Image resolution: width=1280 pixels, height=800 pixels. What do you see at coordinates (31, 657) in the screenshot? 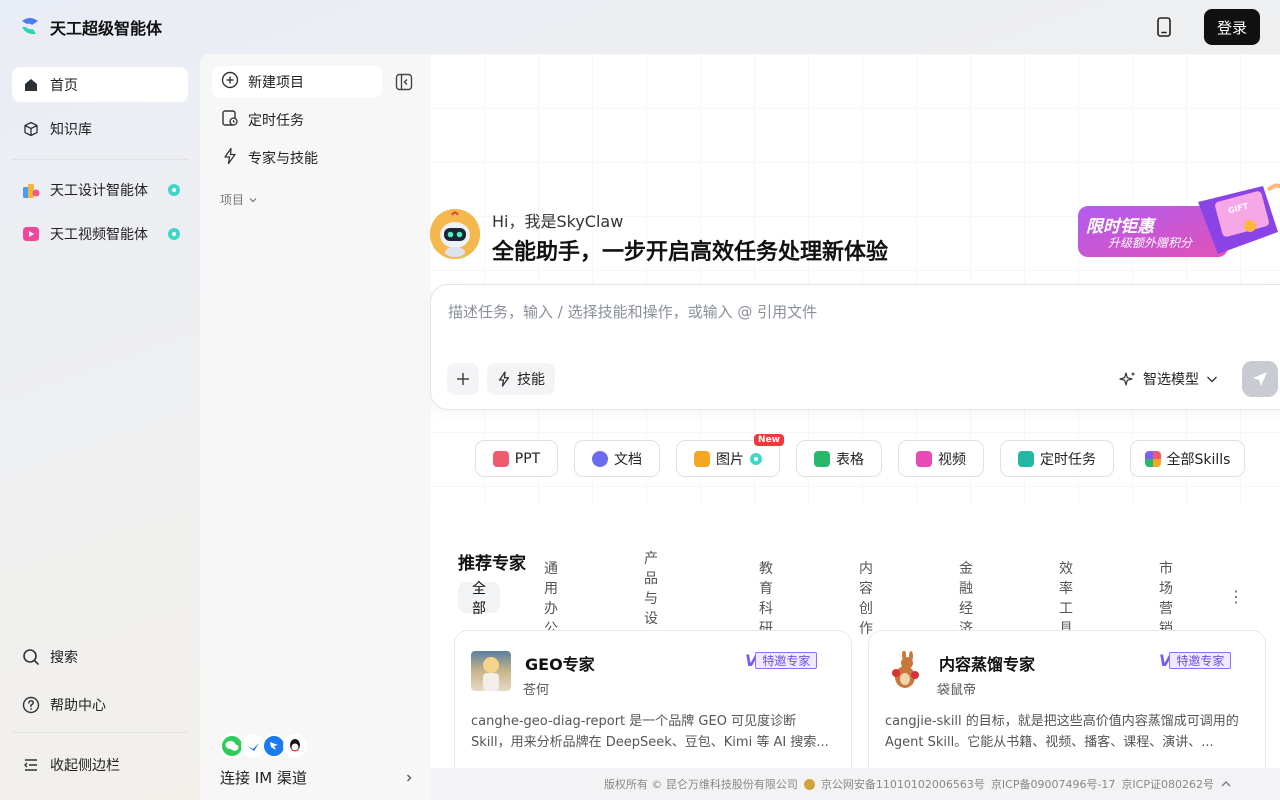
I see `search-icon` at bounding box center [31, 657].